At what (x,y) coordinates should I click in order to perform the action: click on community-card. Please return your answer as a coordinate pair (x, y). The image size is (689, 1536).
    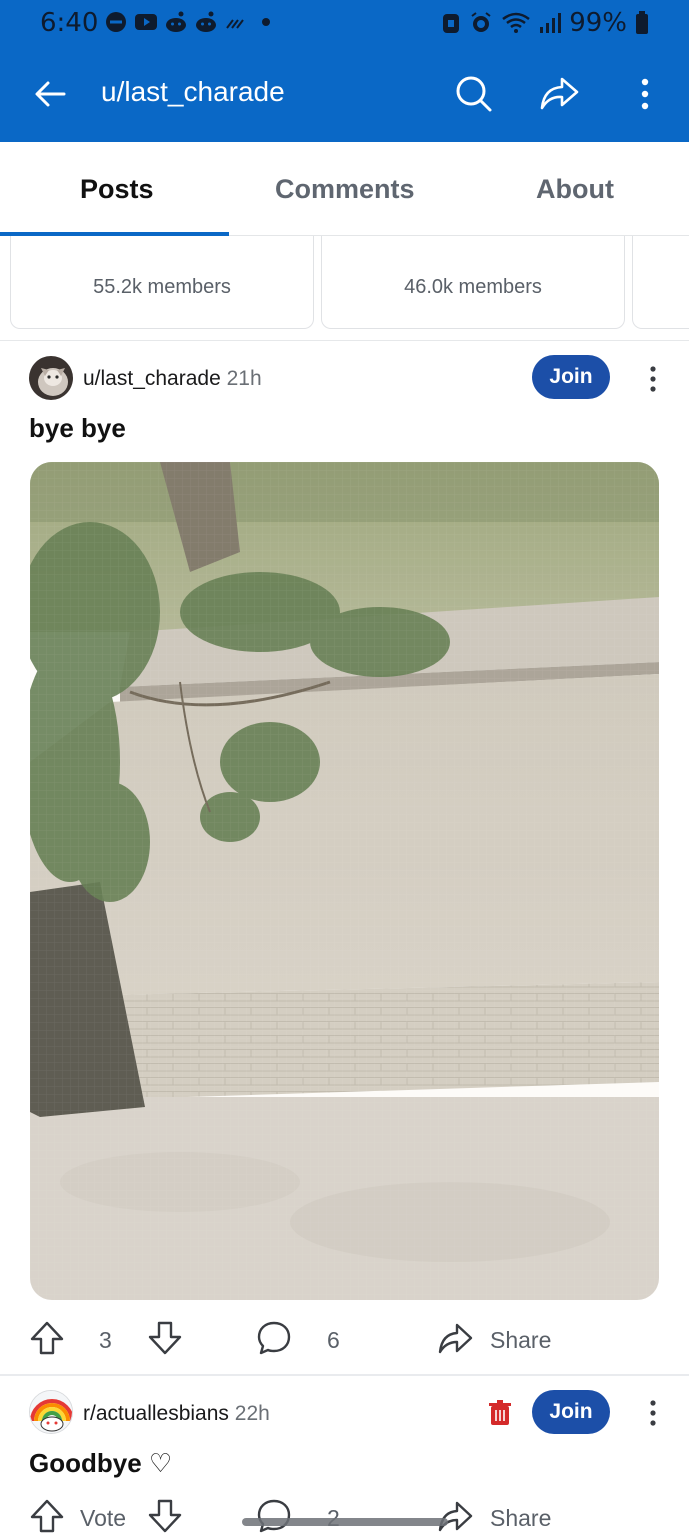
    Looking at the image, I should click on (660, 282).